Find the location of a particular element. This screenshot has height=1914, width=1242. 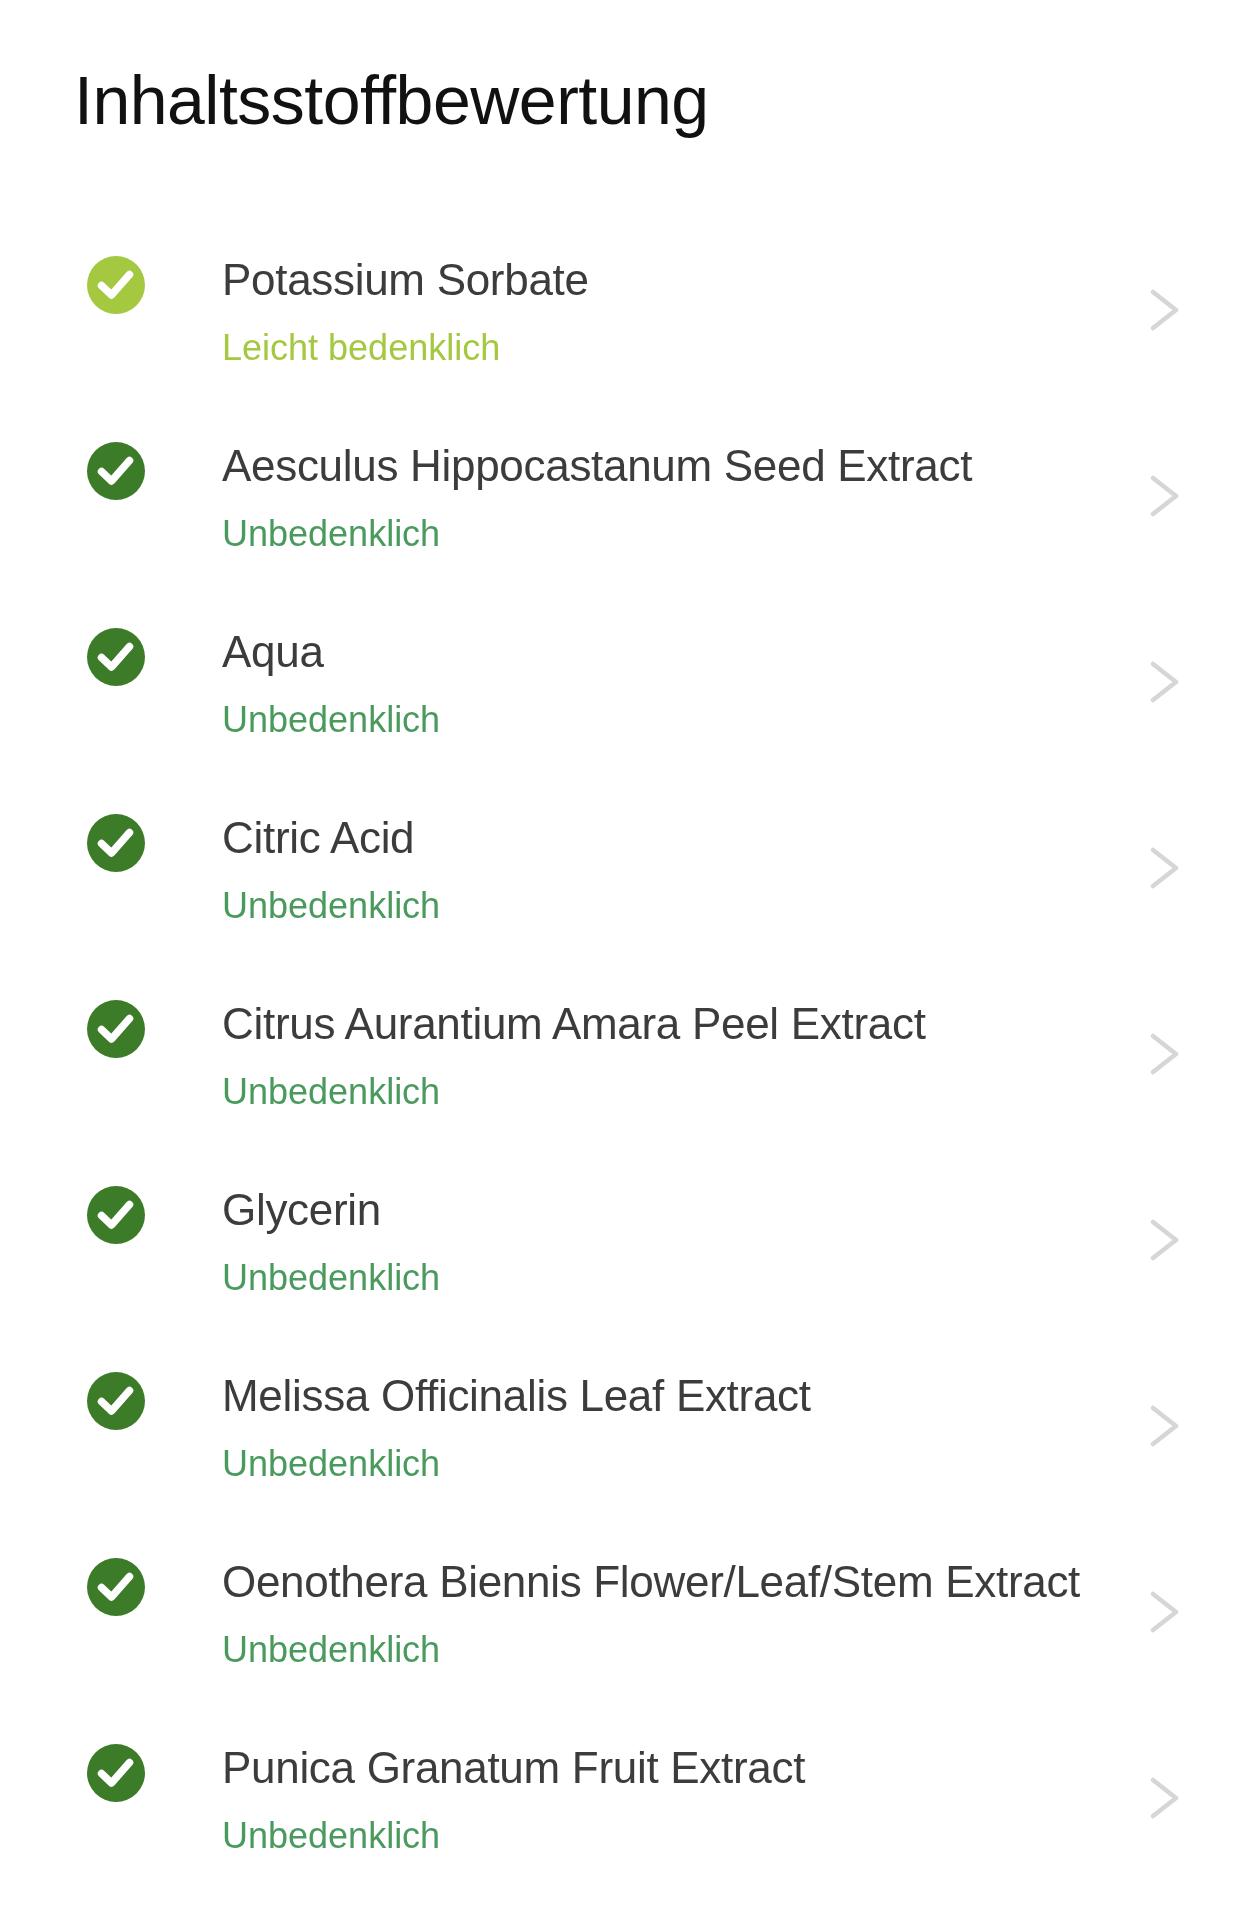

ingredient-name: Aesculus Hippocastanum Seed Extract is located at coordinates (597, 466).